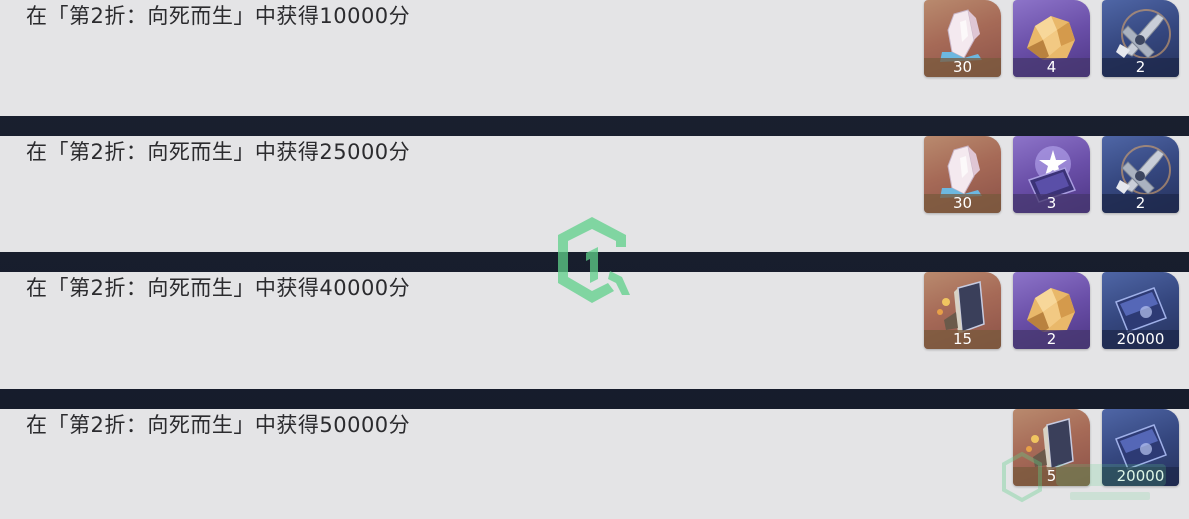  I want to click on reward-count: 3, so click(1051, 203).